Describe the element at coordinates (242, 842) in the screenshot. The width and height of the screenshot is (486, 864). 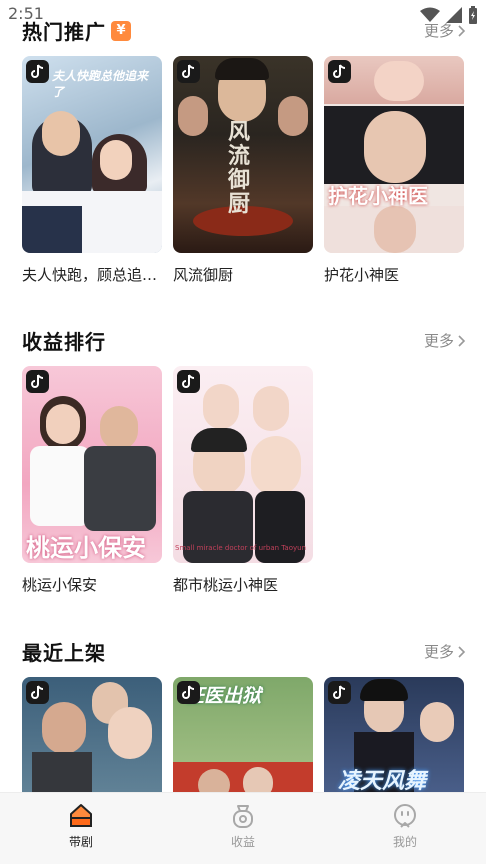
I see `nav-label: 收益` at that location.